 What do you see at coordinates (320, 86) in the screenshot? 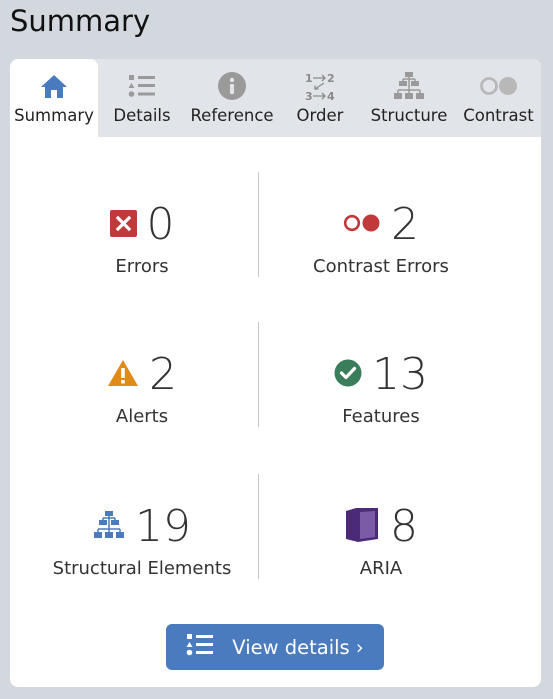
I see `order-icon: 1 2 3 4` at bounding box center [320, 86].